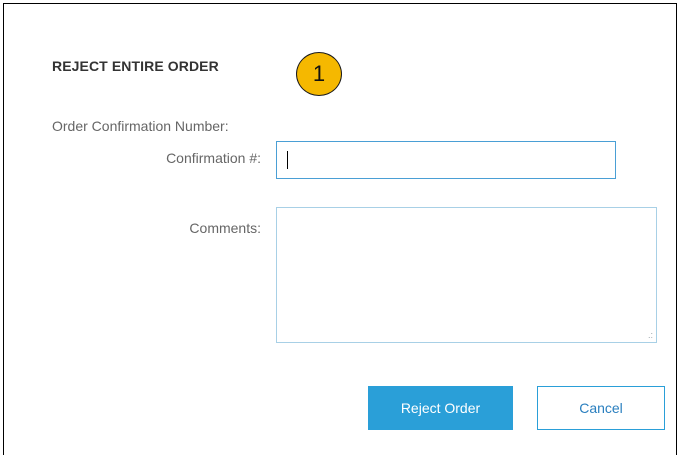 This screenshot has width=680, height=455. Describe the element at coordinates (319, 74) in the screenshot. I see `step-number-badge: 1` at that location.